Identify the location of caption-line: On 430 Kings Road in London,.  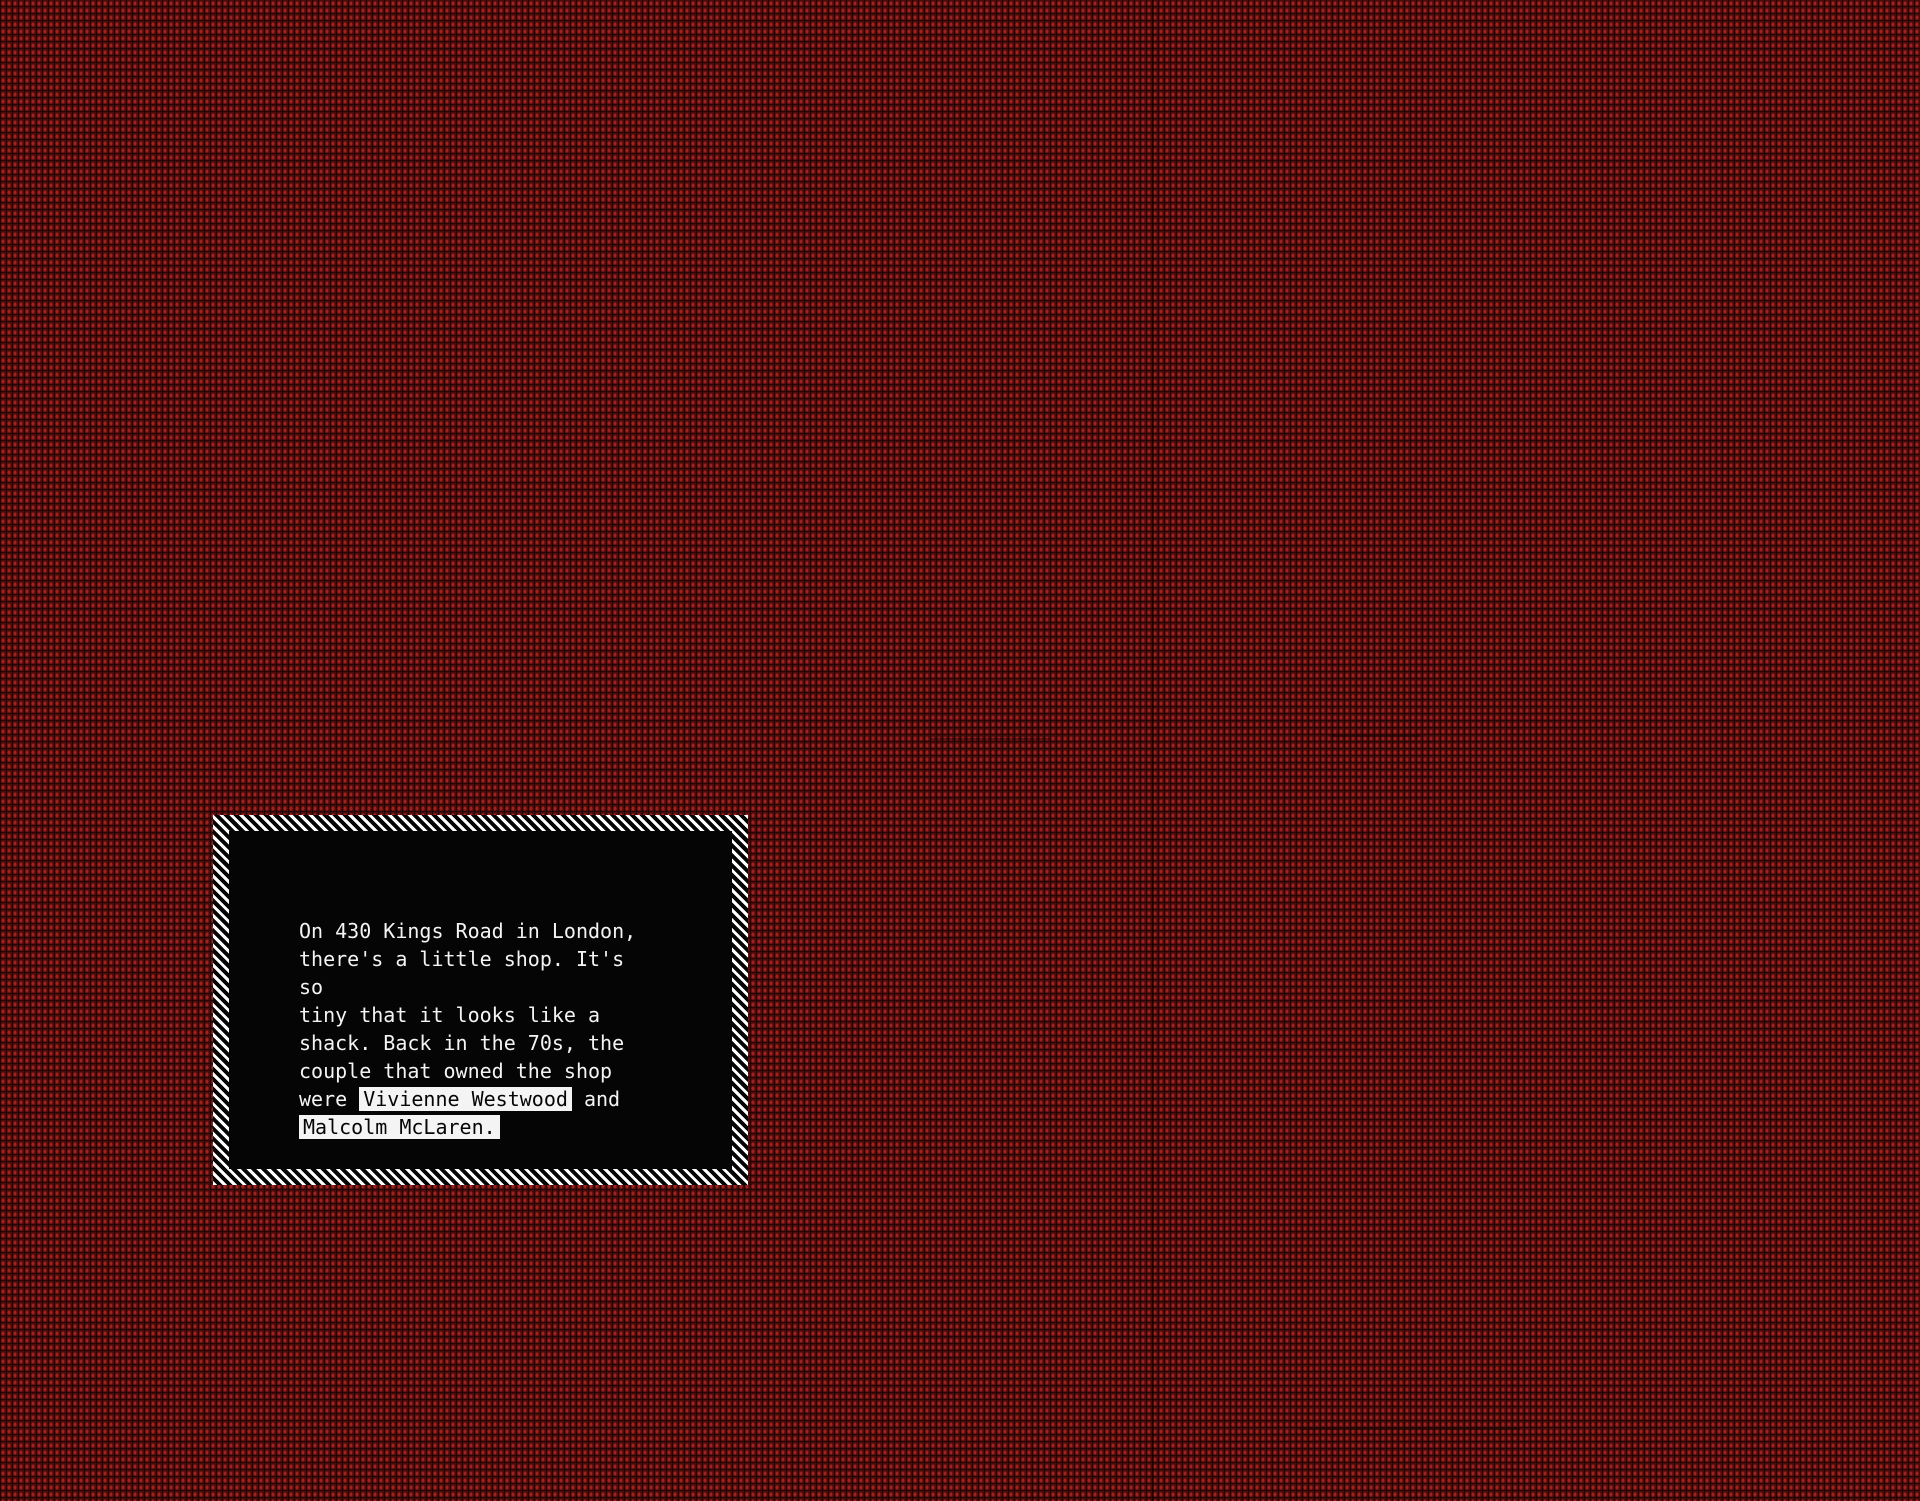
(468, 931).